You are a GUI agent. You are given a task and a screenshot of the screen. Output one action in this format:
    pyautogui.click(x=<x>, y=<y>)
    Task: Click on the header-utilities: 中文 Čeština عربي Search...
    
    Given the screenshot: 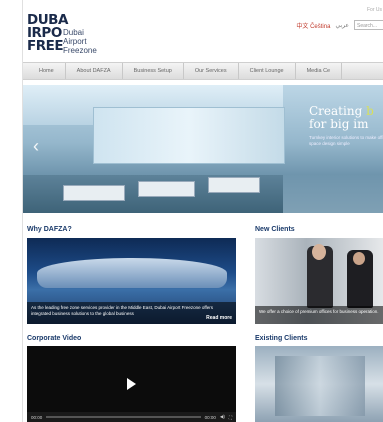 What is the action you would take?
    pyautogui.click(x=339, y=25)
    